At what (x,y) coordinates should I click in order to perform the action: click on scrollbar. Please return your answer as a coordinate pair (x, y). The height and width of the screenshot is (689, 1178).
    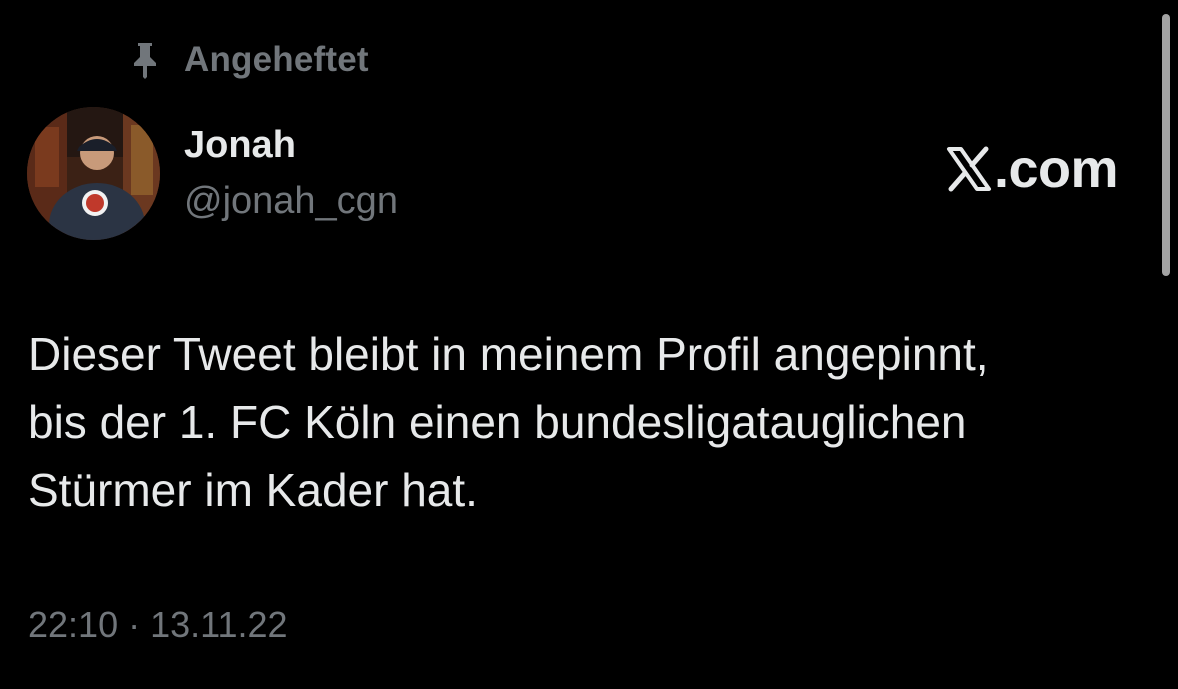
    Looking at the image, I should click on (1166, 145).